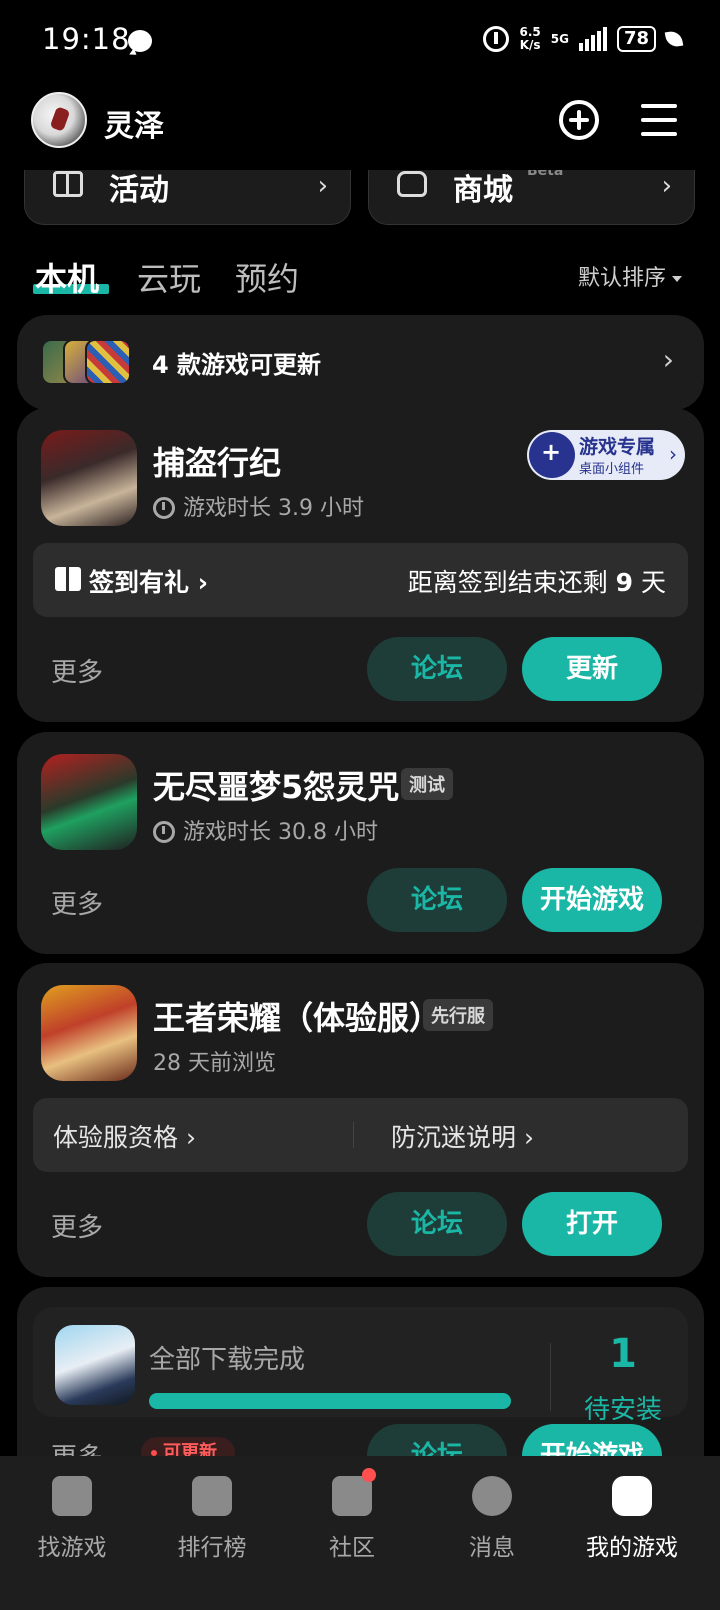 Image resolution: width=720 pixels, height=1610 pixels. What do you see at coordinates (360, 275) in the screenshot?
I see `tab-bar: 本机 云玩 预约 默认排序` at bounding box center [360, 275].